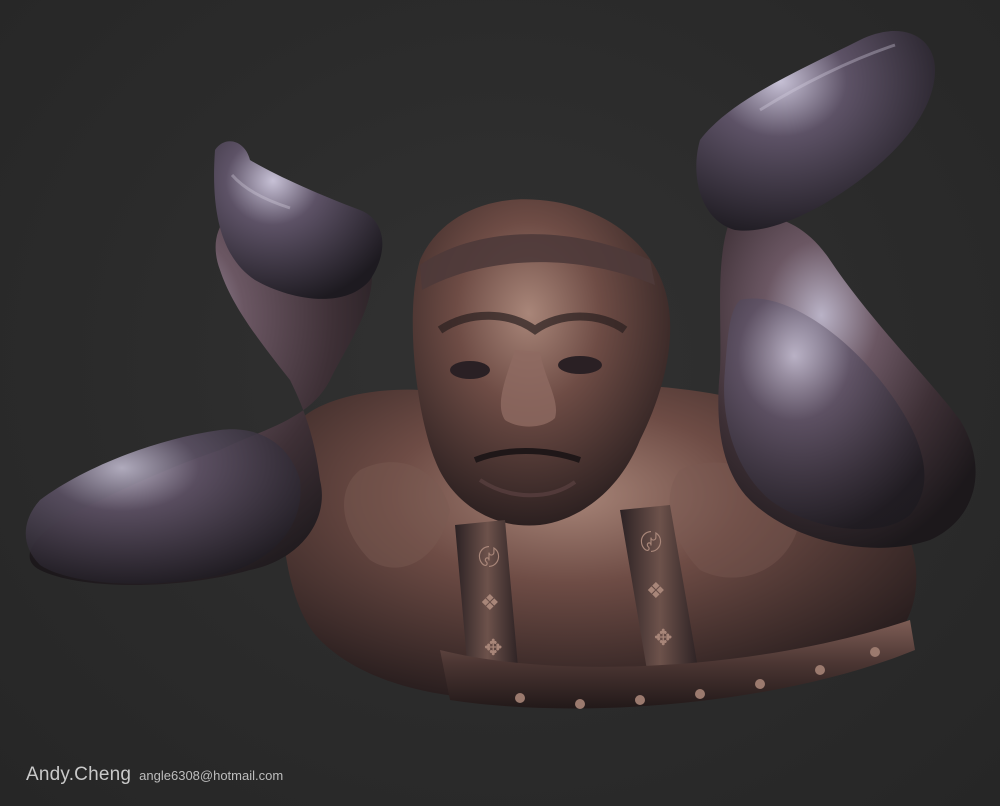 Image resolution: width=1000 pixels, height=806 pixels. Describe the element at coordinates (211, 775) in the screenshot. I see `artist-email: angle6308@hotmail.com` at that location.